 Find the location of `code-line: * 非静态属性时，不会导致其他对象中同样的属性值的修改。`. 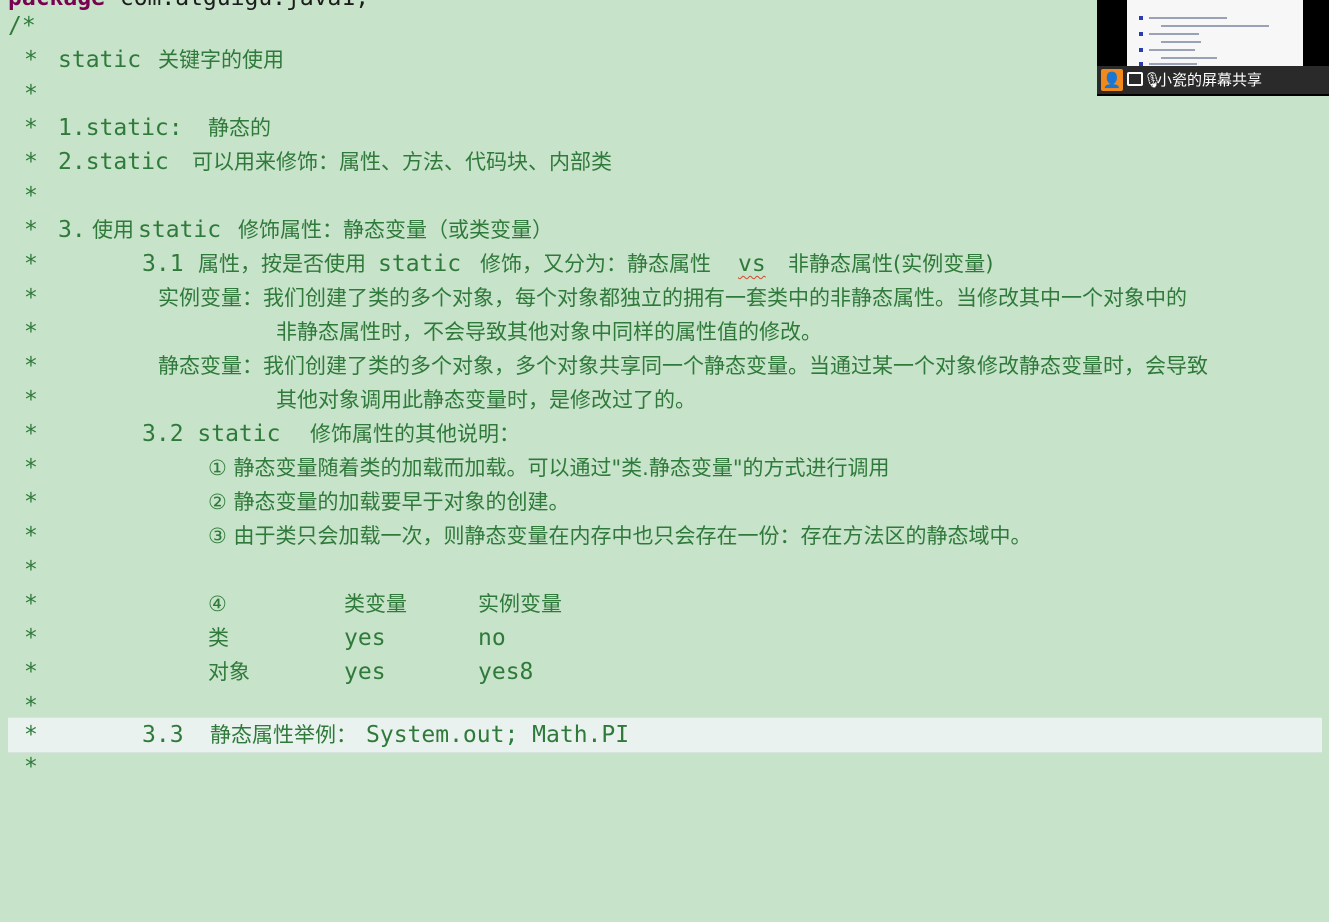

code-line: * 非静态属性时，不会导致其他对象中同样的属性值的修改。 is located at coordinates (664, 332).